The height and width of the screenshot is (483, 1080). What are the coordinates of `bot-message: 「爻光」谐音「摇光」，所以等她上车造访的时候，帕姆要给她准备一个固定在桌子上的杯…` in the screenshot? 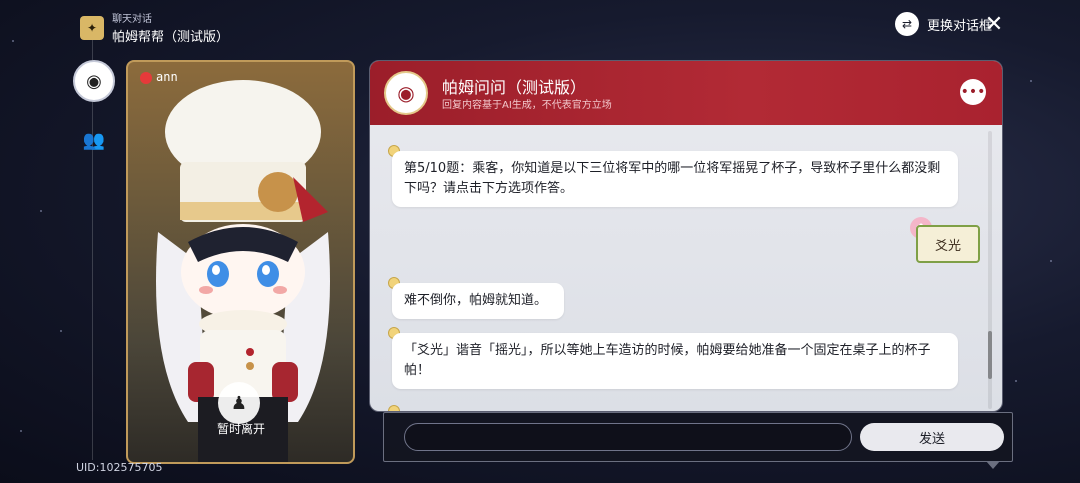 It's located at (675, 361).